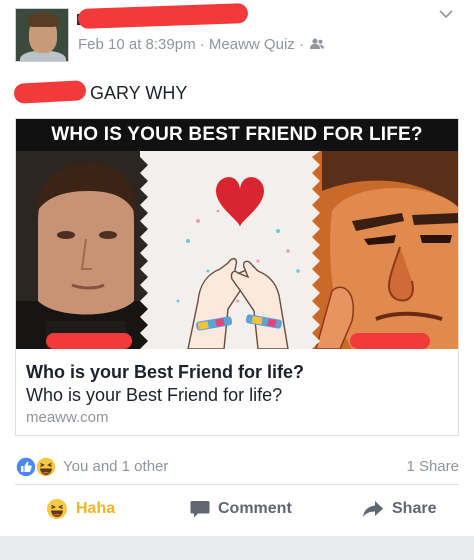  I want to click on right-character-pane, so click(385, 250).